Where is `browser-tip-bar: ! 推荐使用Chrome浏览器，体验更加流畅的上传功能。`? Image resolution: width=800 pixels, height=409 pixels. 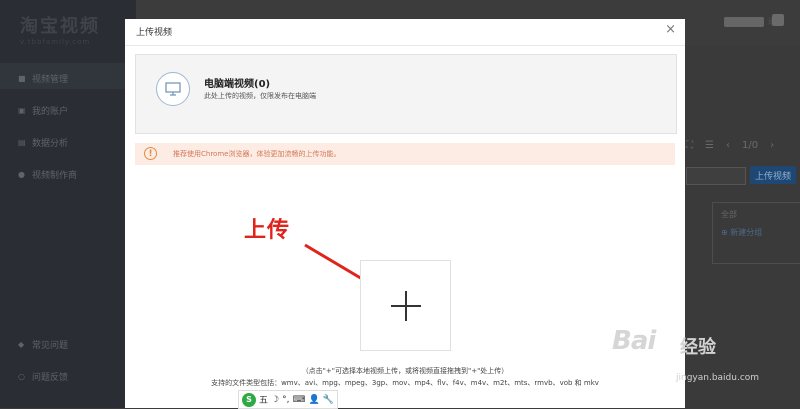
browser-tip-bar: ! 推荐使用Chrome浏览器，体验更加流畅的上传功能。 is located at coordinates (405, 154).